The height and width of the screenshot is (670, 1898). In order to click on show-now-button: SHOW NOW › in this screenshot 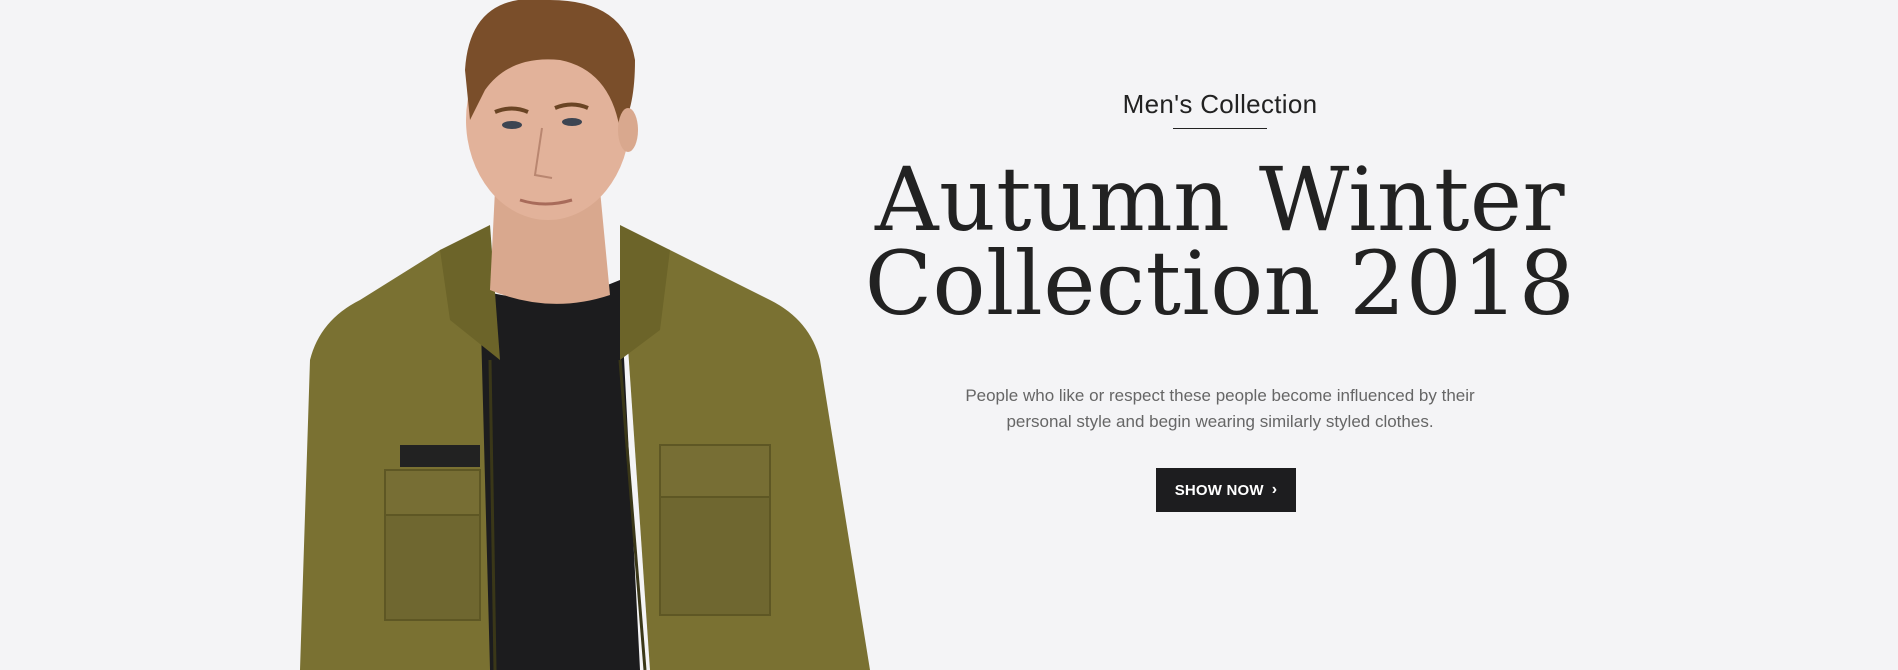, I will do `click(1226, 490)`.